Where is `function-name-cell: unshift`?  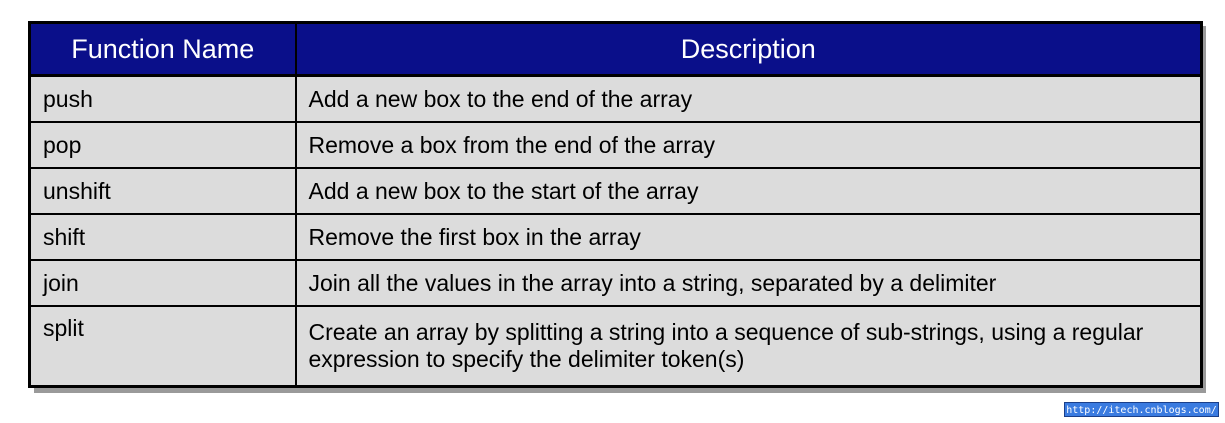
function-name-cell: unshift is located at coordinates (162, 191).